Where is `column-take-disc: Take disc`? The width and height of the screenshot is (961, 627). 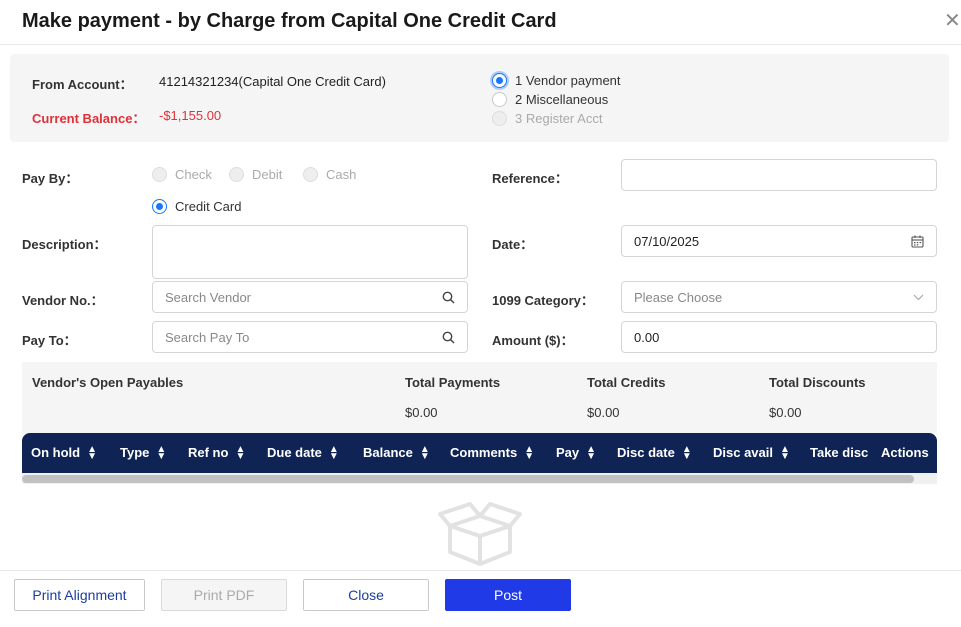 column-take-disc: Take disc is located at coordinates (839, 453).